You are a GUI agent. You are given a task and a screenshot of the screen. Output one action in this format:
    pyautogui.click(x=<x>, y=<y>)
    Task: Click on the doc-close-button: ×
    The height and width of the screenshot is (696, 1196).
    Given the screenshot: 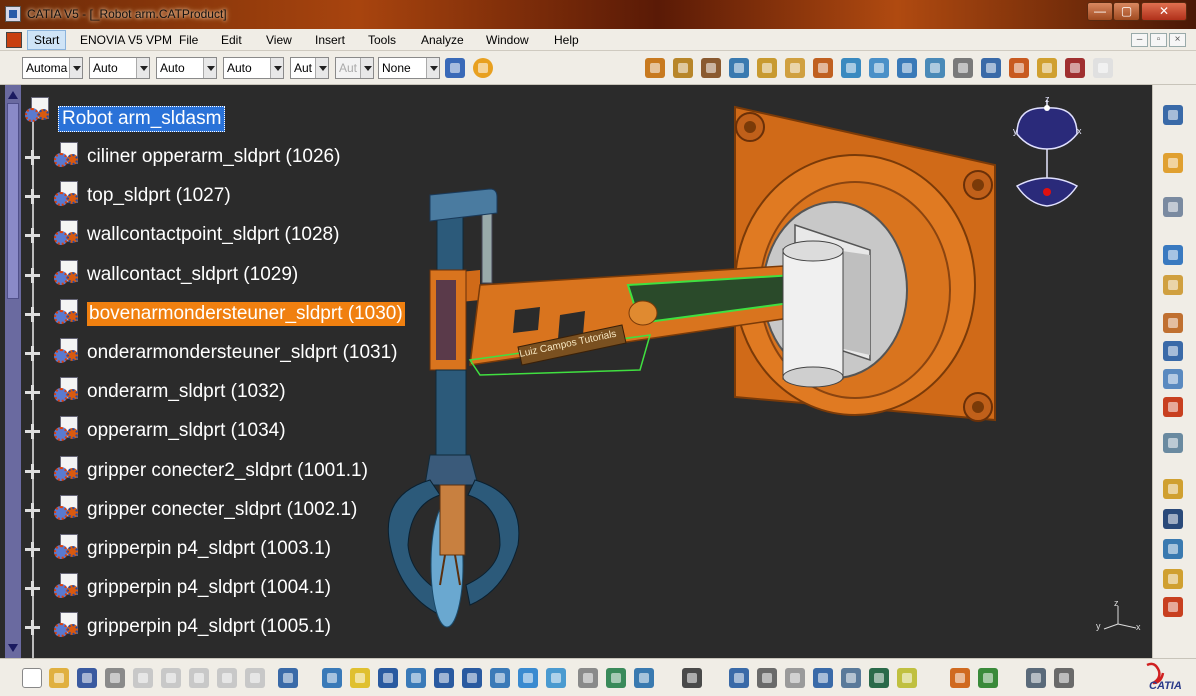 What is the action you would take?
    pyautogui.click(x=1177, y=40)
    